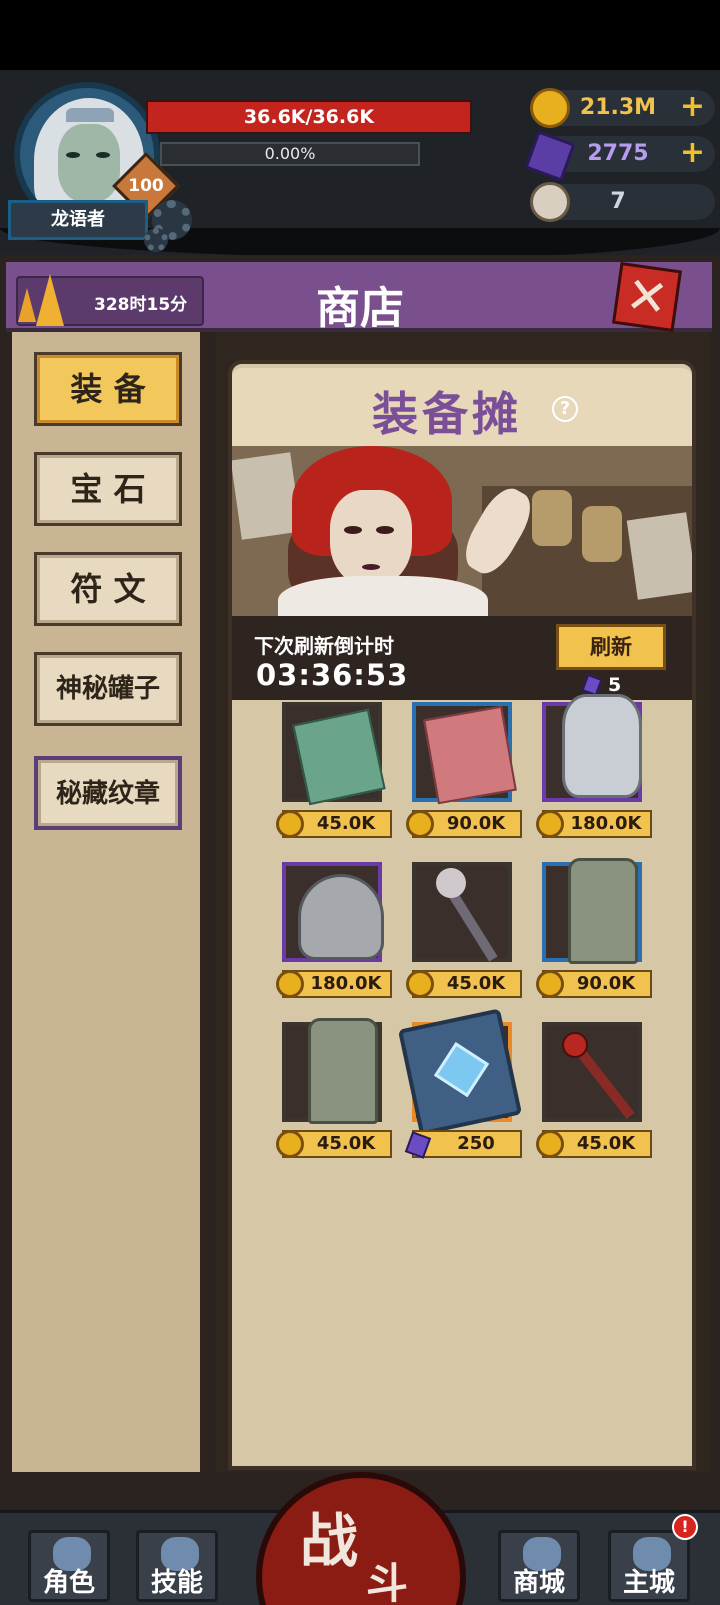 Image resolution: width=720 pixels, height=1605 pixels. Describe the element at coordinates (176, 1583) in the screenshot. I see `nav-skills-label: 技能` at that location.